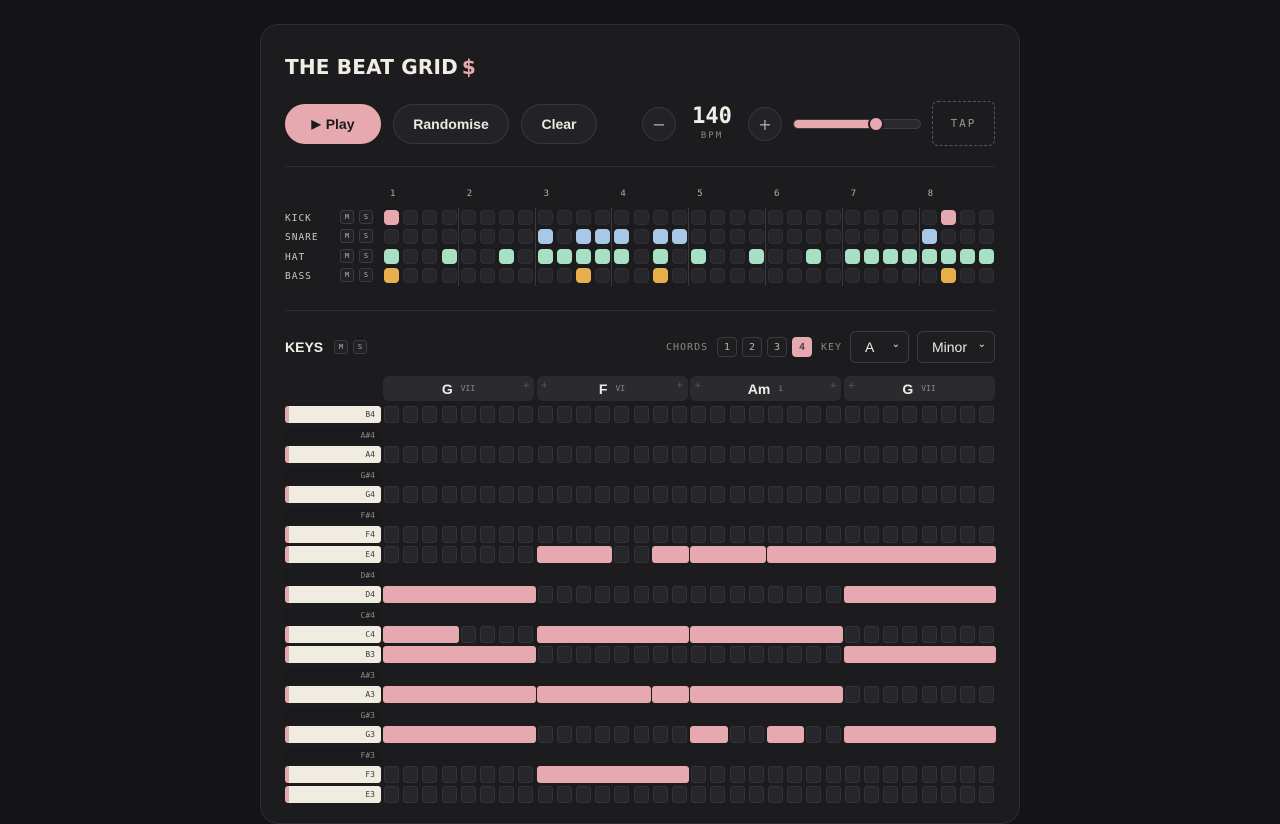  I want to click on tempo-slider-track, so click(857, 124).